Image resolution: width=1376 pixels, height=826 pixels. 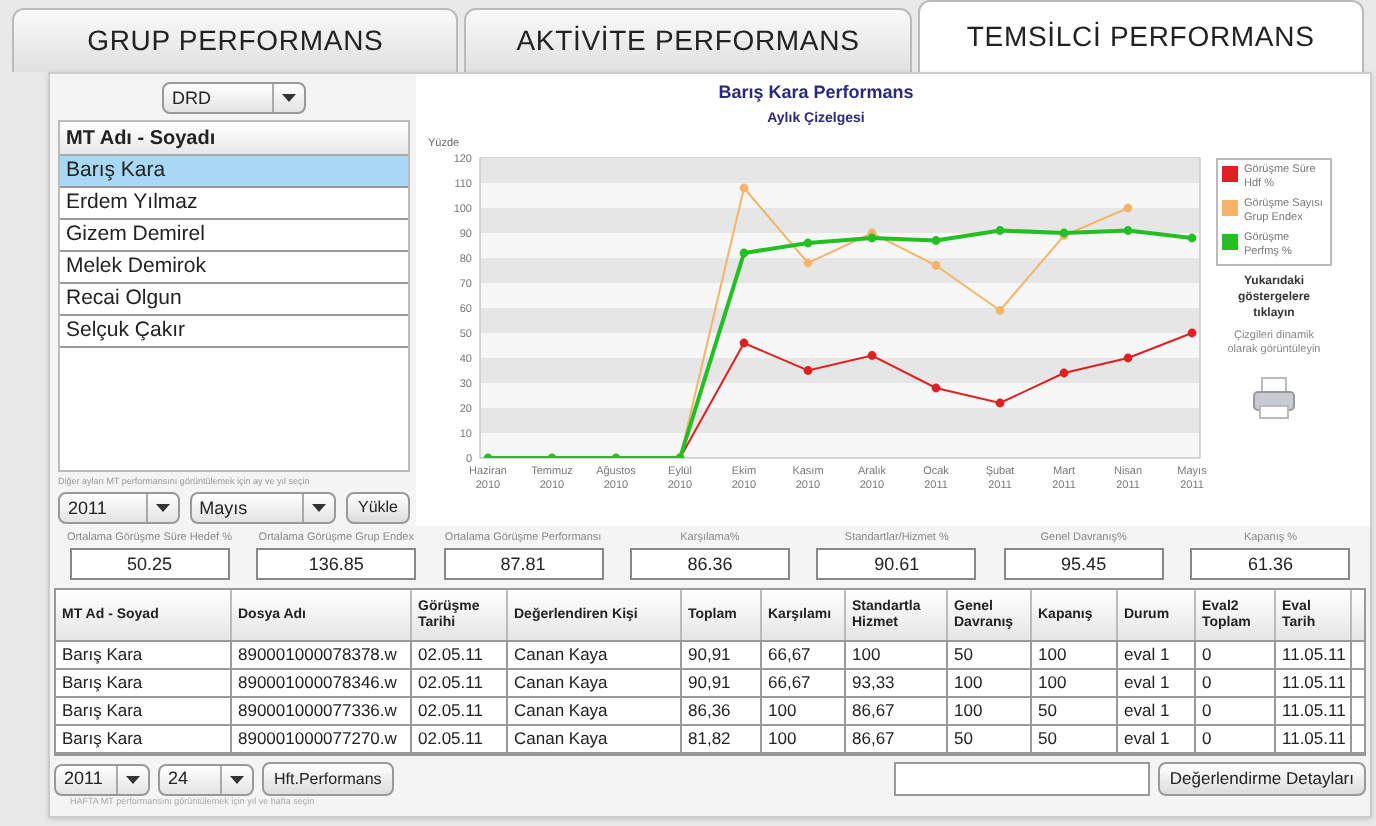 I want to click on list-item: Recai Olgun, so click(x=234, y=300).